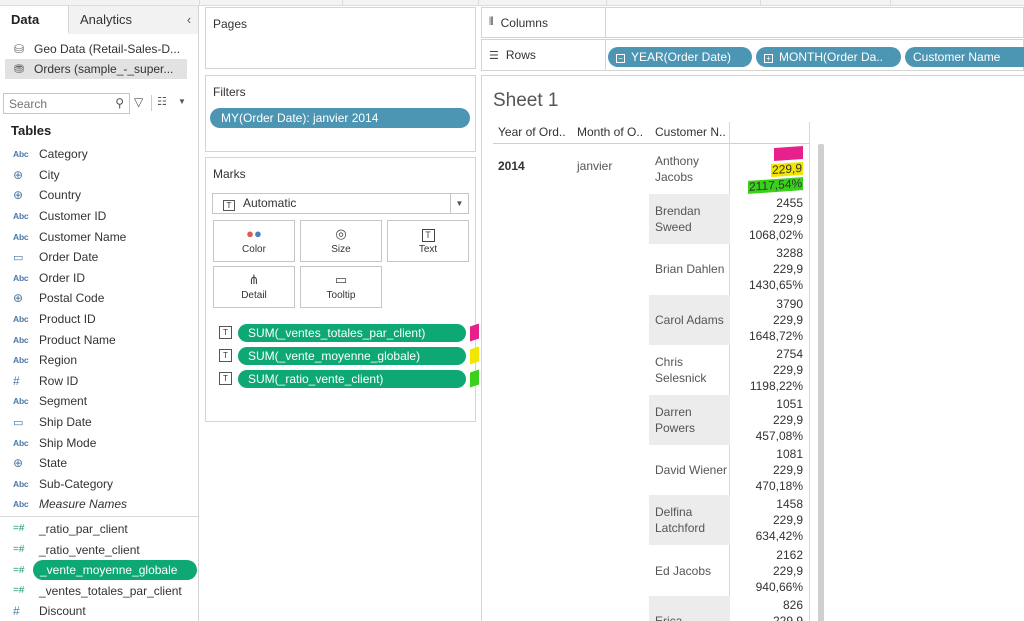  Describe the element at coordinates (767, 470) in the screenshot. I see `table-row-values: 1081 229,9 470,18%` at that location.